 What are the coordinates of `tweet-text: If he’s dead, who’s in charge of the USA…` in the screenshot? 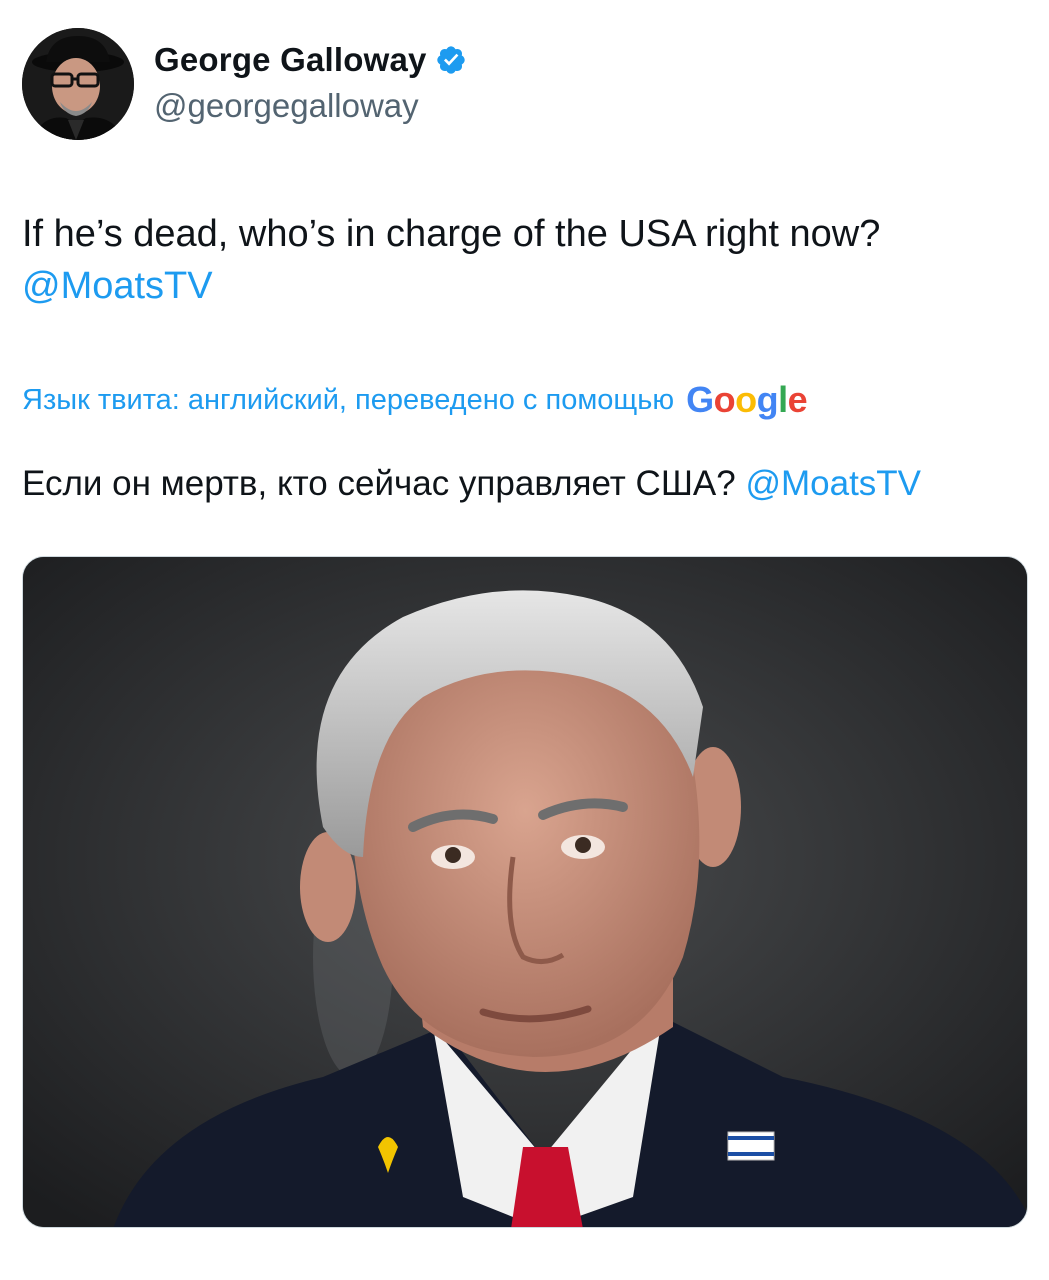 It's located at (522, 260).